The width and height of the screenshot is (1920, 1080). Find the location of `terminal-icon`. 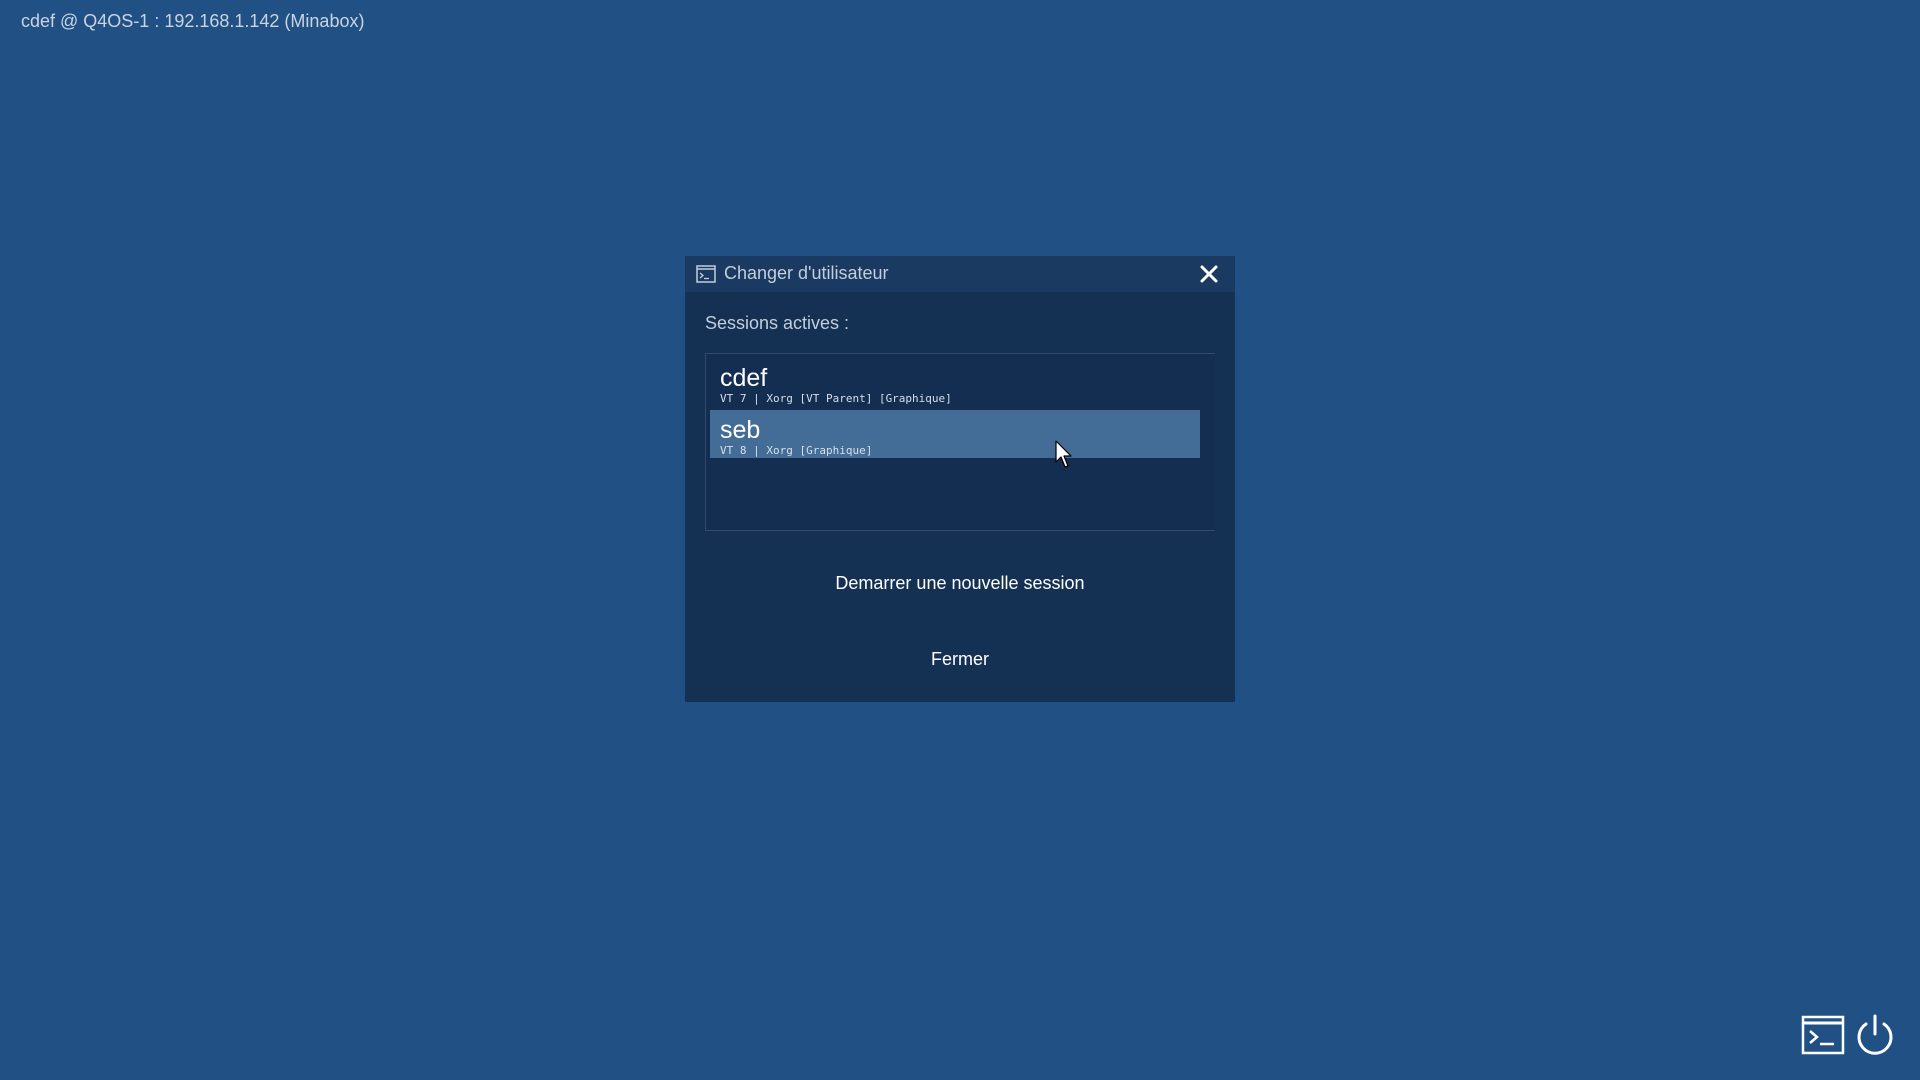

terminal-icon is located at coordinates (1823, 1035).